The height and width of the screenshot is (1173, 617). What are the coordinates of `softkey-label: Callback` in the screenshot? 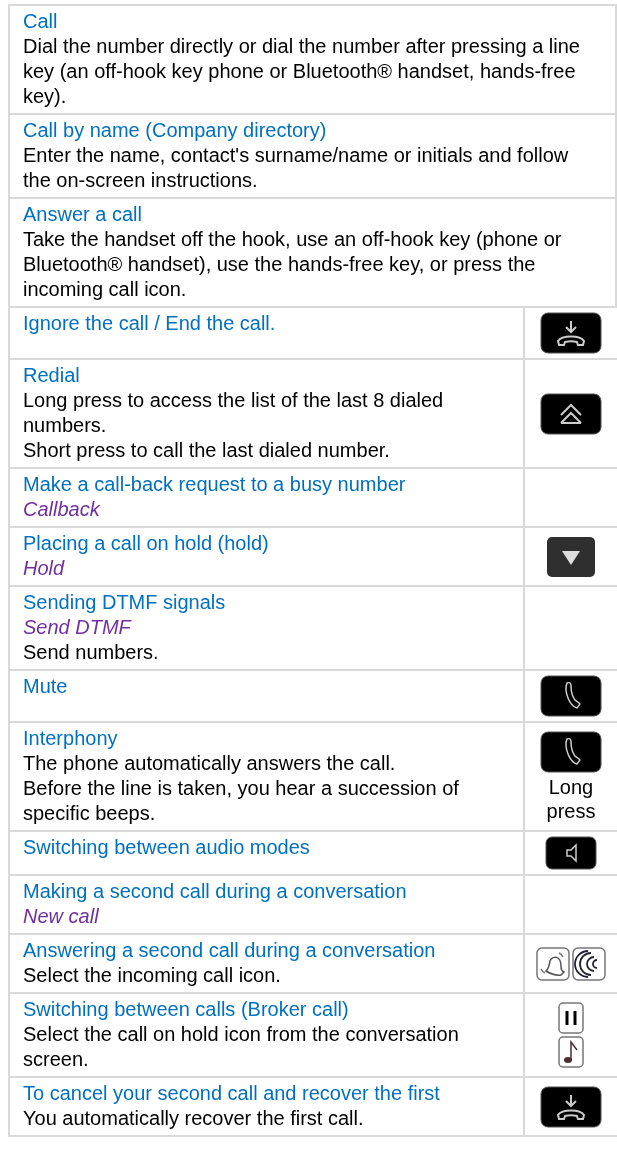 It's located at (62, 509).